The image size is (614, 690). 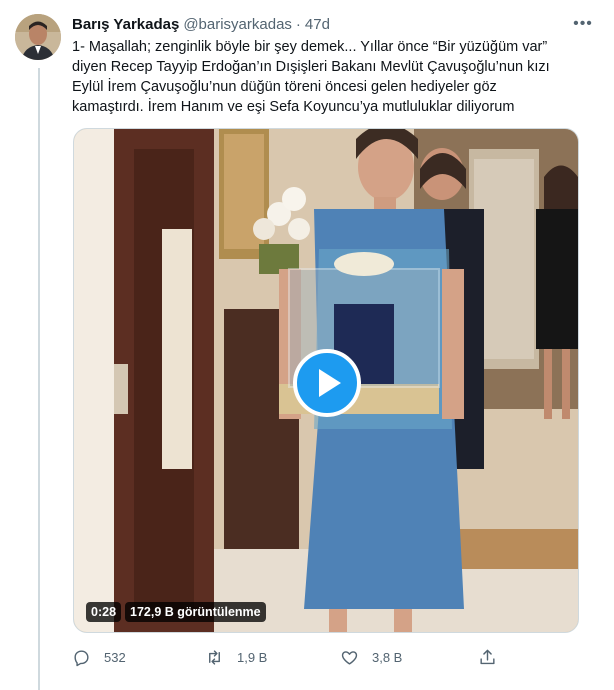 I want to click on tweet-actions: 532 1,9 B 3,8 B, so click(x=287, y=657).